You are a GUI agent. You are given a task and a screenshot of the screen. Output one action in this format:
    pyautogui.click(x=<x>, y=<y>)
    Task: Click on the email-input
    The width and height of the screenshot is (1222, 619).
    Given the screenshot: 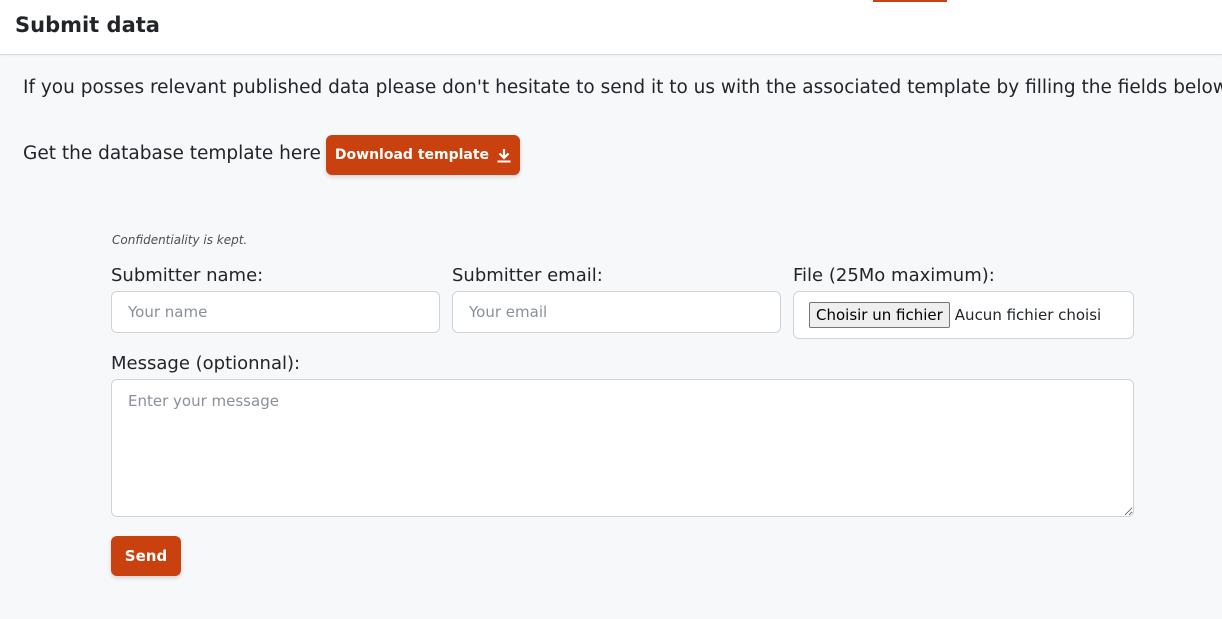 What is the action you would take?
    pyautogui.click(x=616, y=312)
    